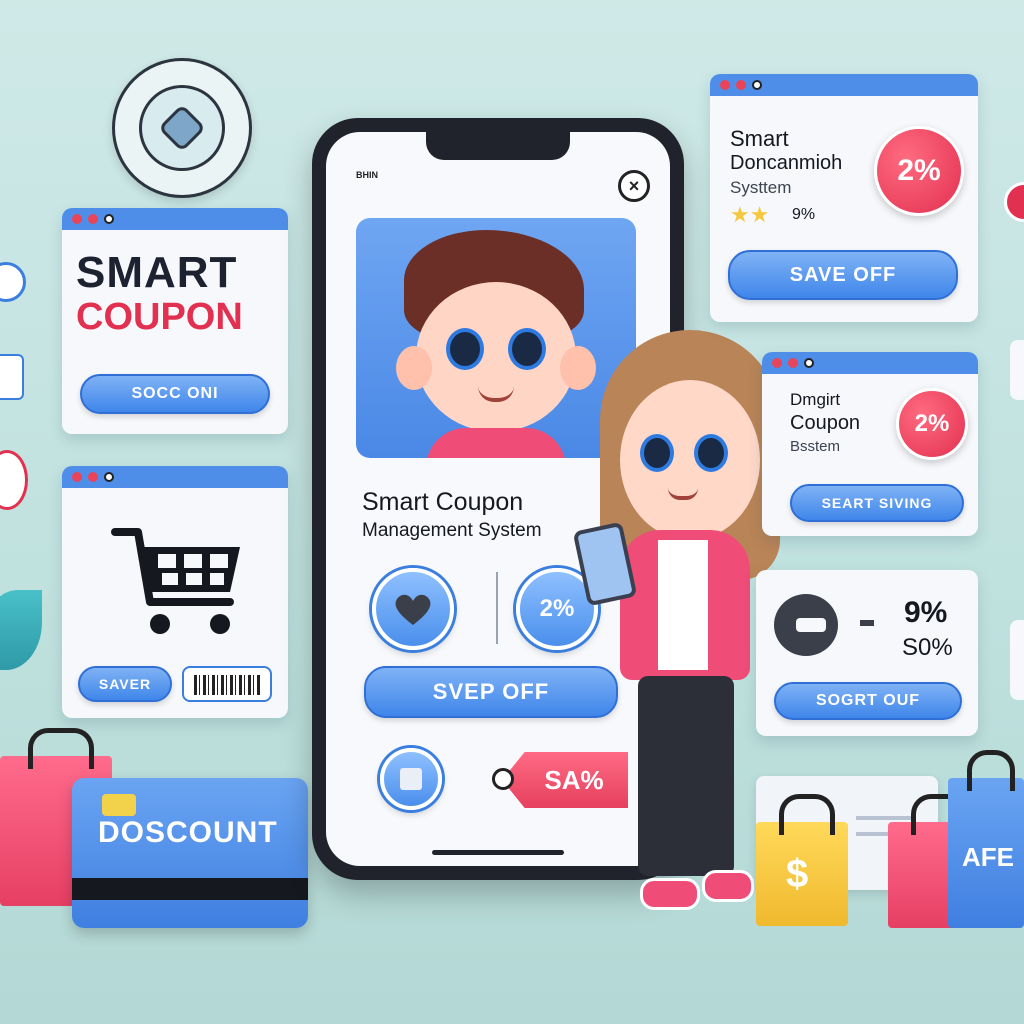  Describe the element at coordinates (498, 852) in the screenshot. I see `home-indicator` at that location.